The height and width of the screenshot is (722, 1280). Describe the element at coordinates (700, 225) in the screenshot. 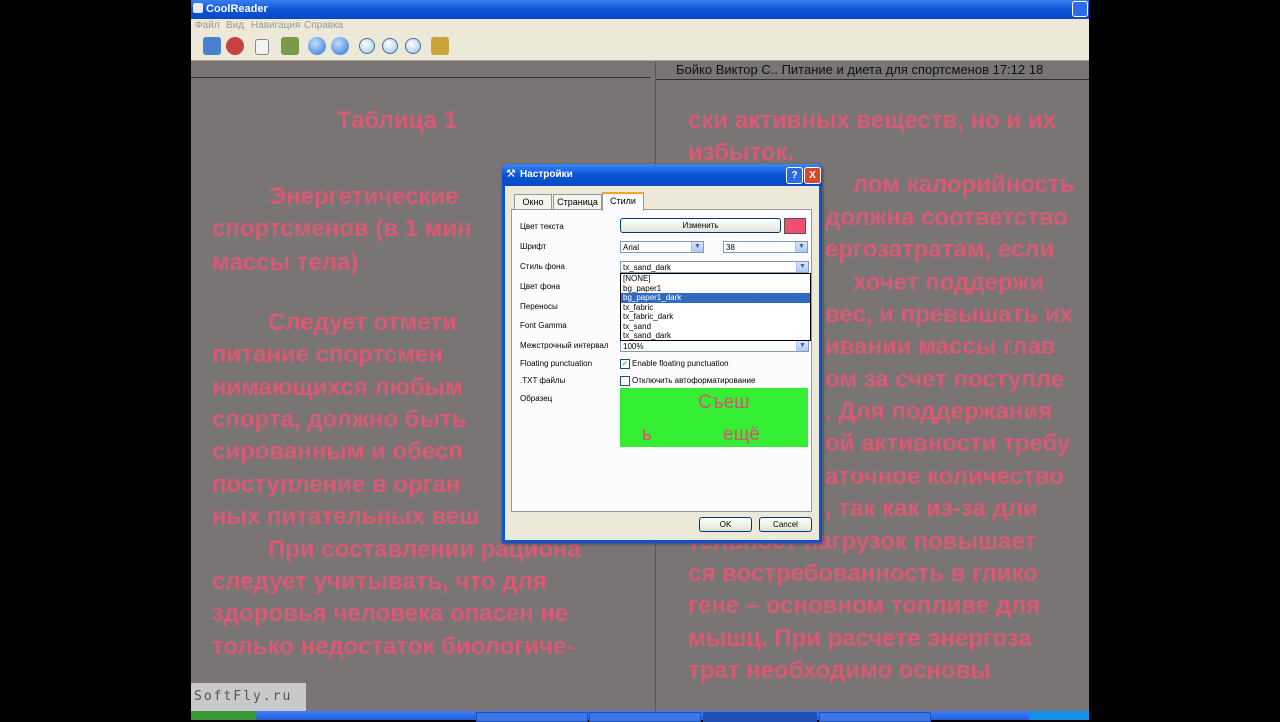

I see `change-color-button: Изменить` at that location.